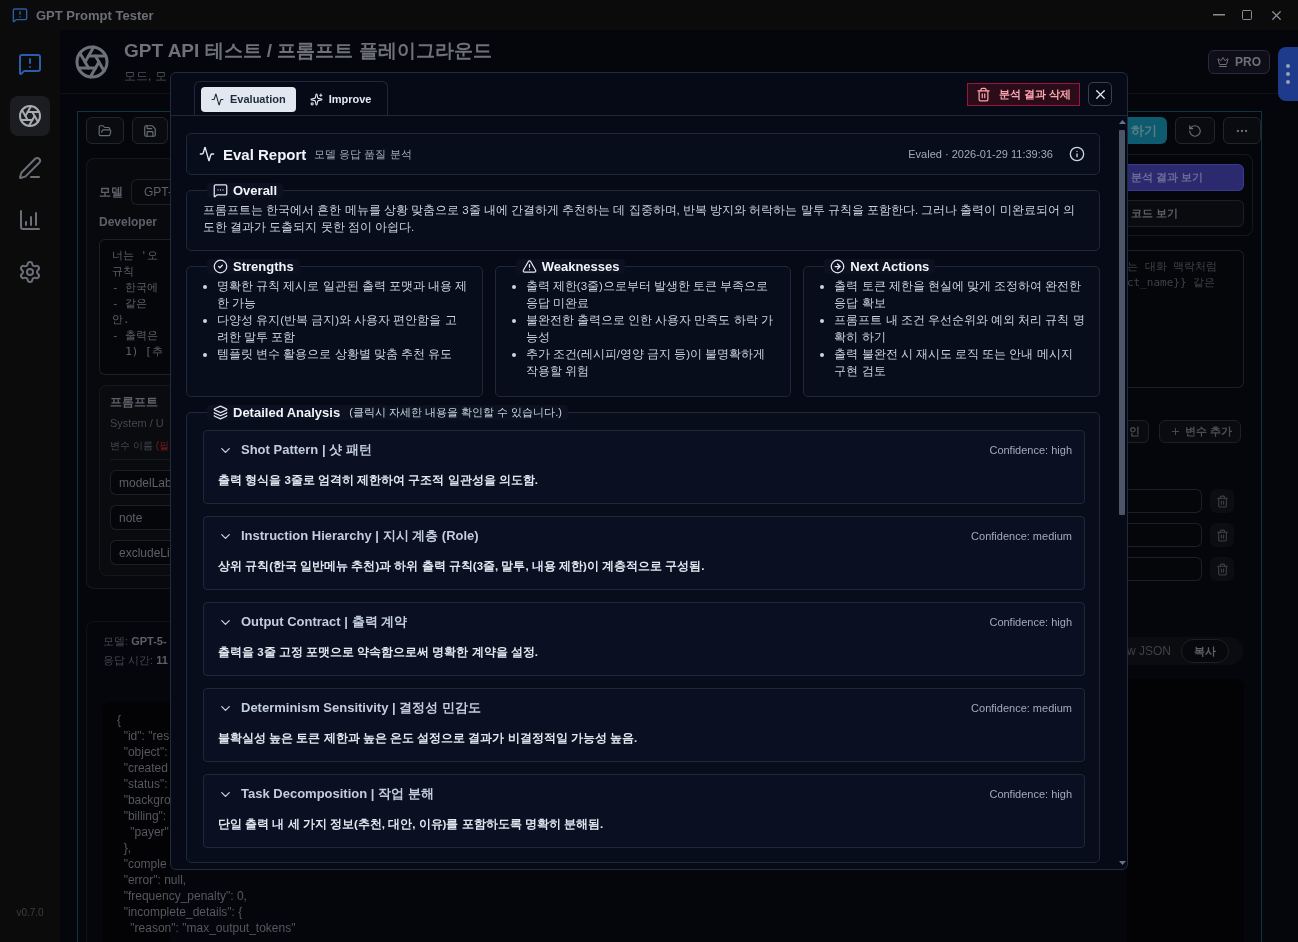 The image size is (1298, 942). What do you see at coordinates (134, 307) in the screenshot?
I see `developer-prompt-field: 너는 '오 규칙 - 한국에 - 같은 안. - 출력은 1) [추` at bounding box center [134, 307].